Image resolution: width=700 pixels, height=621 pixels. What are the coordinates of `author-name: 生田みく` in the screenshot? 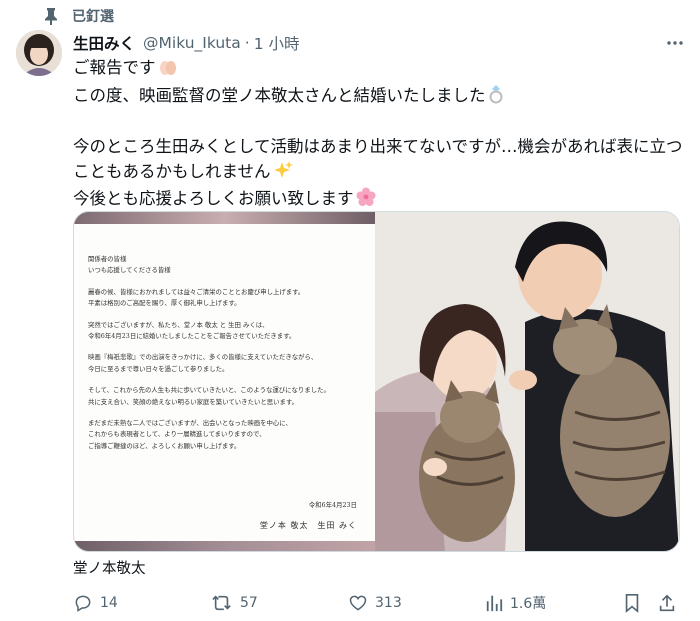 It's located at (104, 43).